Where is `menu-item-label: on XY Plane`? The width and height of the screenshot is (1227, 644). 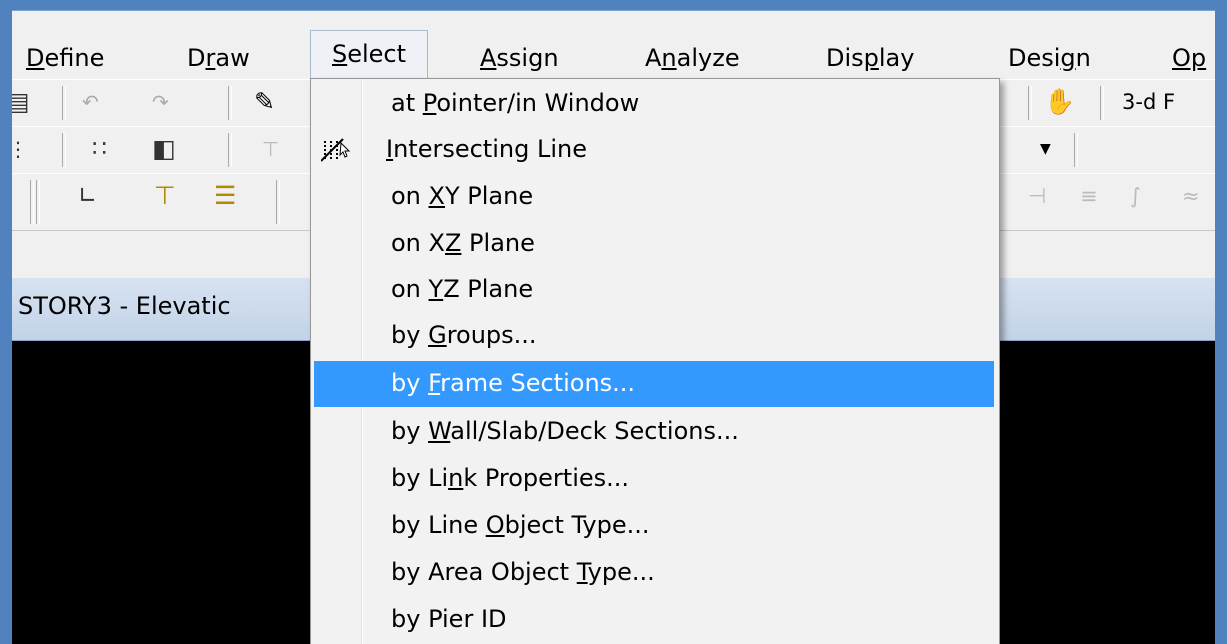
menu-item-label: on XY Plane is located at coordinates (462, 196).